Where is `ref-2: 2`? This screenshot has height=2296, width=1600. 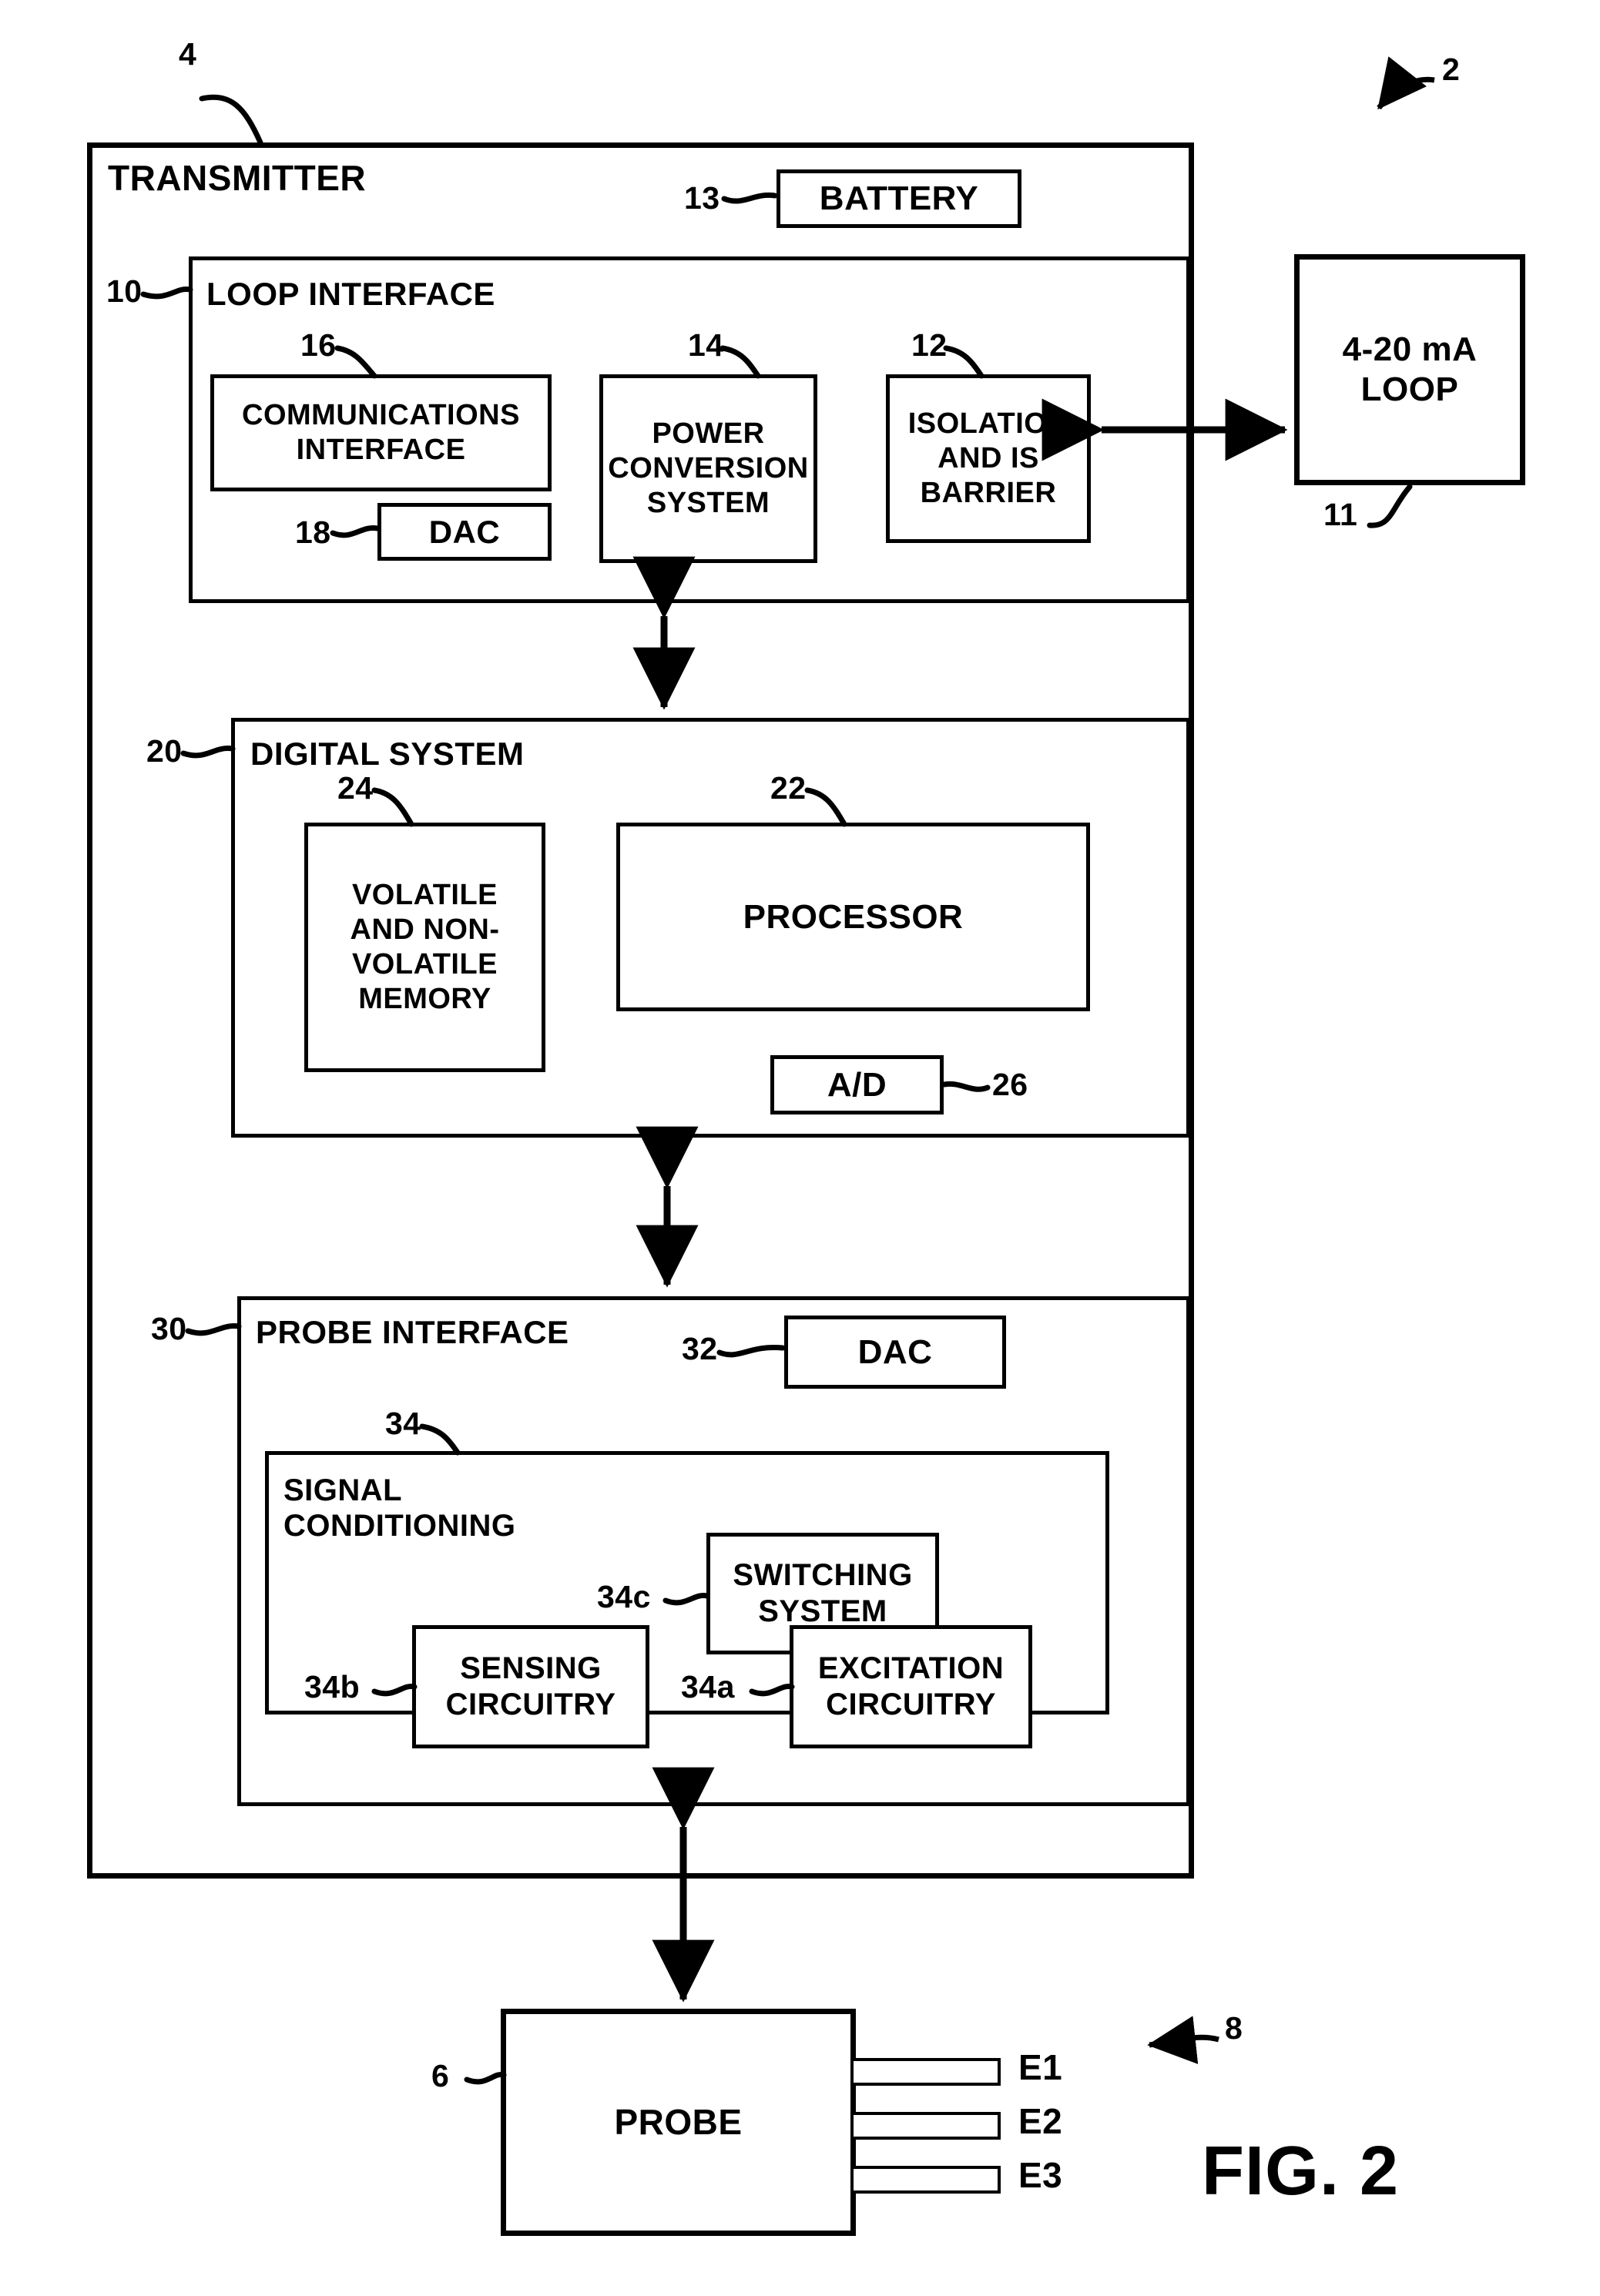
ref-2: 2 is located at coordinates (1451, 69).